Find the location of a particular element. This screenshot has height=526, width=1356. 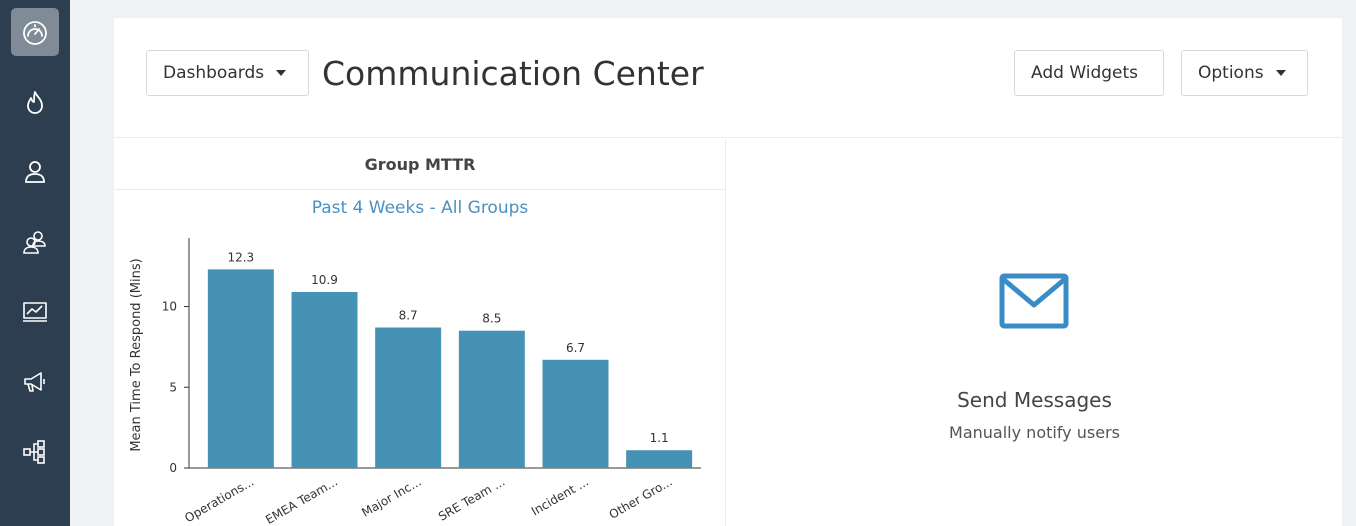

nav-workflows is located at coordinates (35, 452).